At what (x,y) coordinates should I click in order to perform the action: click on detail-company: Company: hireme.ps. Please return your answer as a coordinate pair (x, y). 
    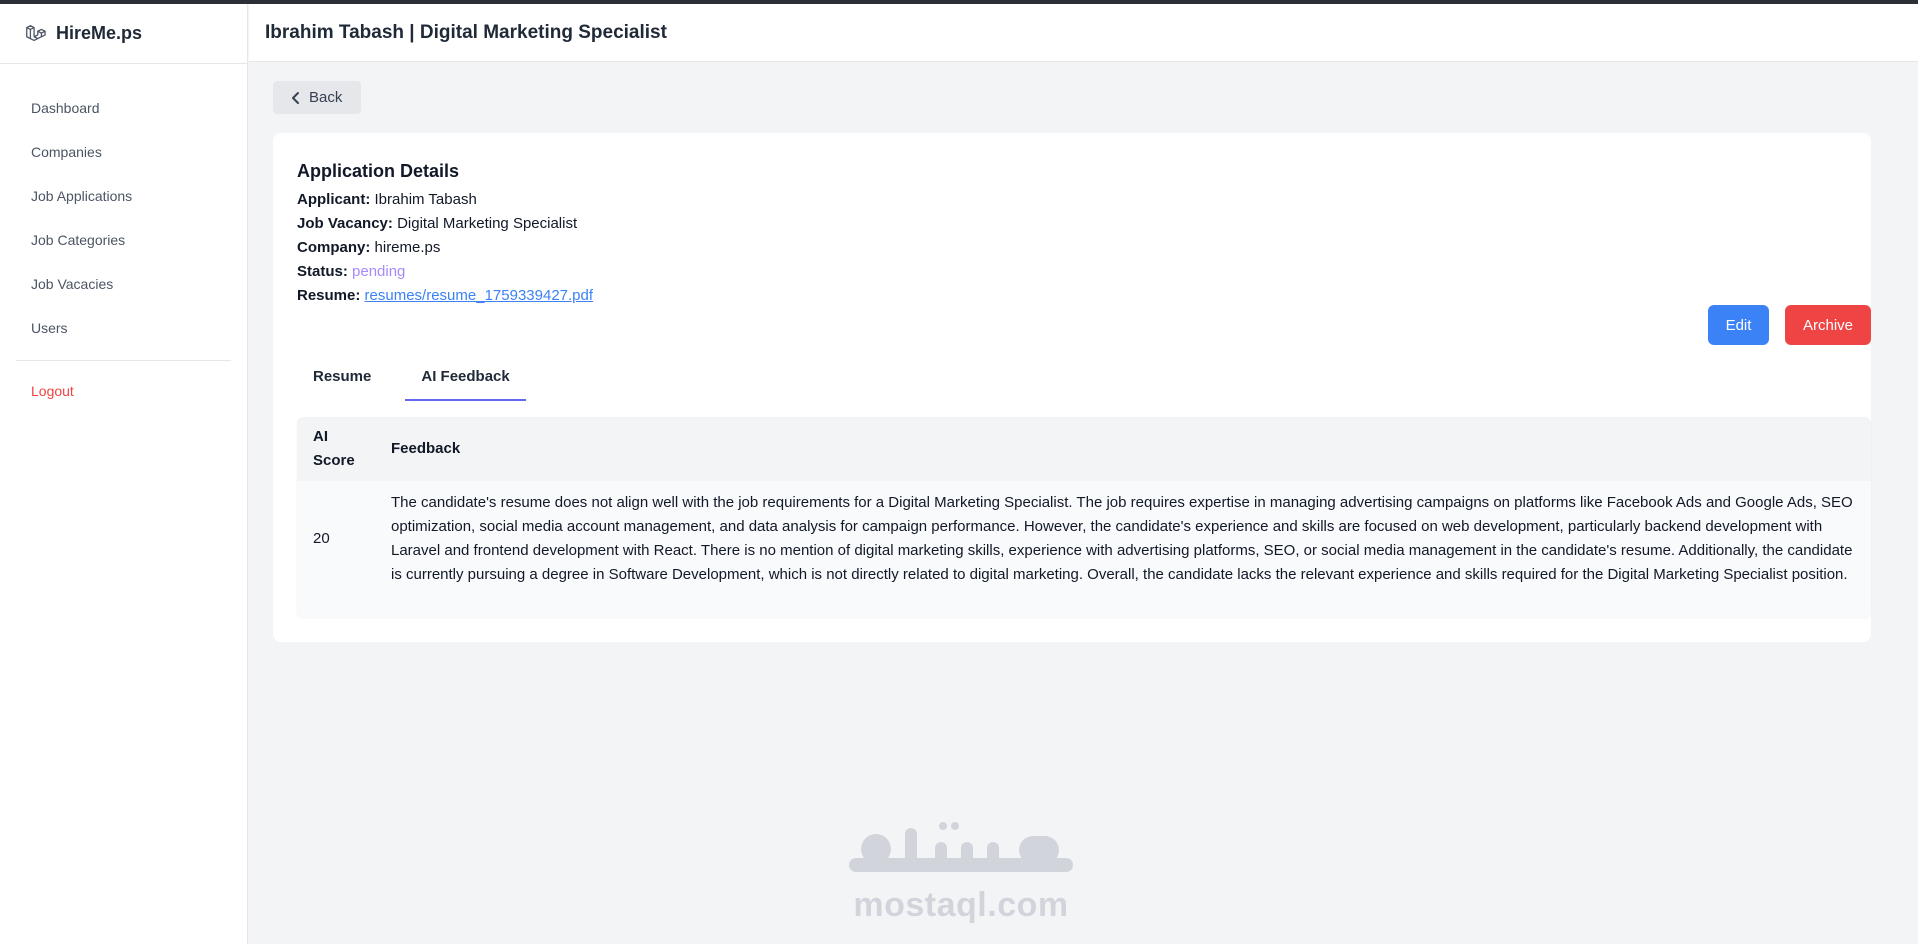
    Looking at the image, I should click on (445, 248).